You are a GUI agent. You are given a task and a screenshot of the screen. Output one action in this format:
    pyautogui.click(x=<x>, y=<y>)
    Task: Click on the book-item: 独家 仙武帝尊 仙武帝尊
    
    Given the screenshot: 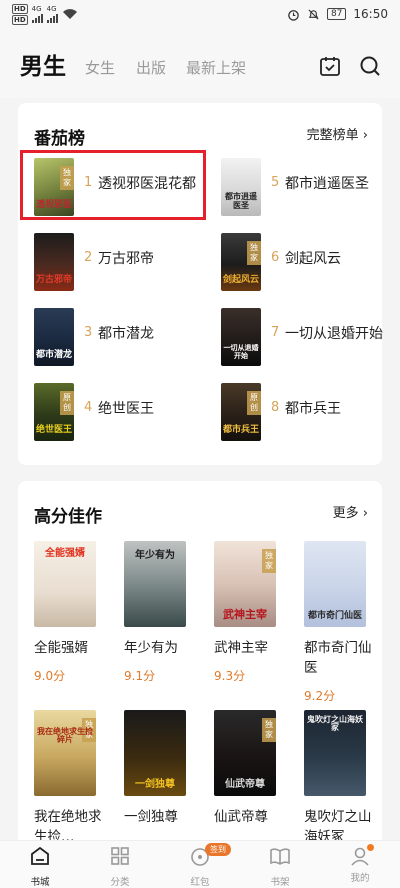 What is the action you would take?
    pyautogui.click(x=246, y=768)
    